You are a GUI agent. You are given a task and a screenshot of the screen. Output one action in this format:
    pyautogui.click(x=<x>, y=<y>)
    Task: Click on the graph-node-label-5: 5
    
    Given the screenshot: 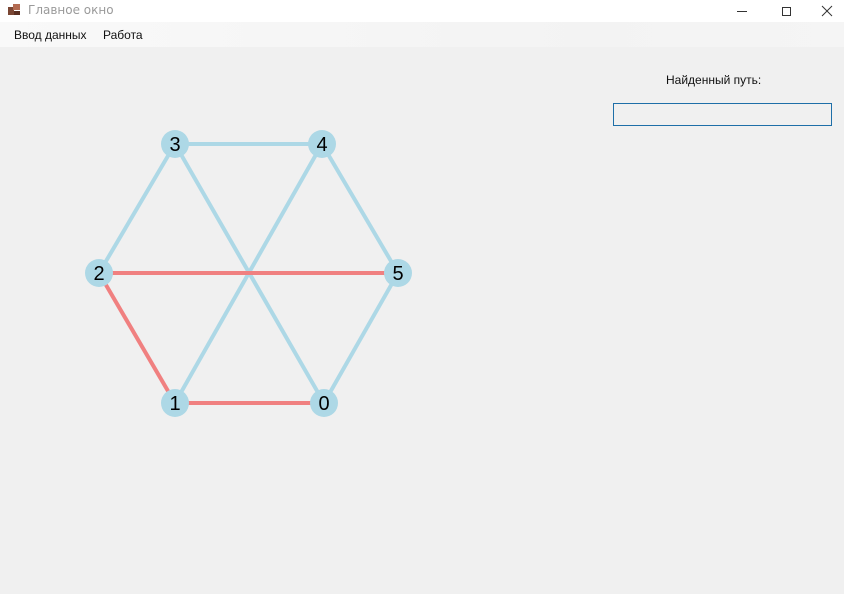 What is the action you would take?
    pyautogui.click(x=397, y=274)
    